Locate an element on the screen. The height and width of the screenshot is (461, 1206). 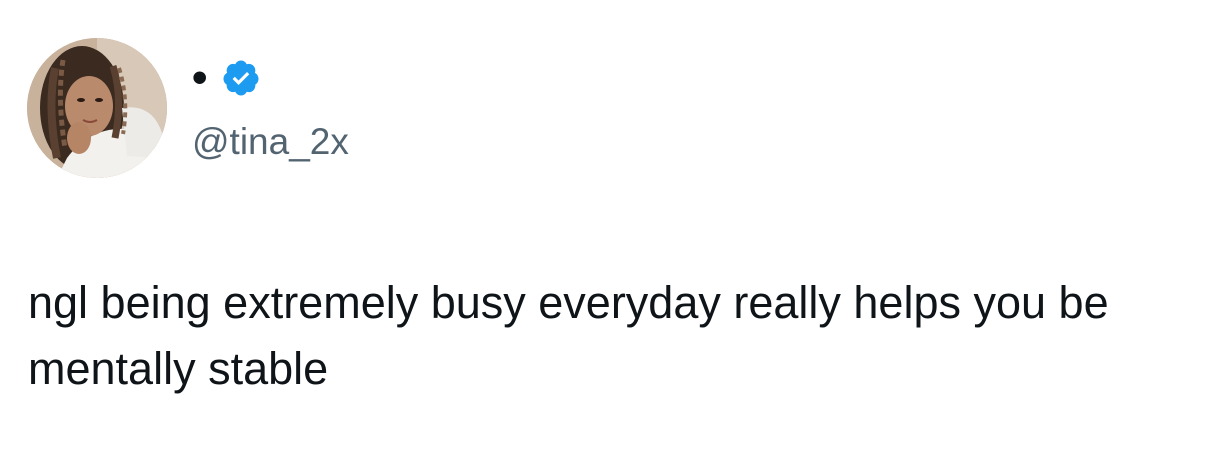
avatar is located at coordinates (97, 108).